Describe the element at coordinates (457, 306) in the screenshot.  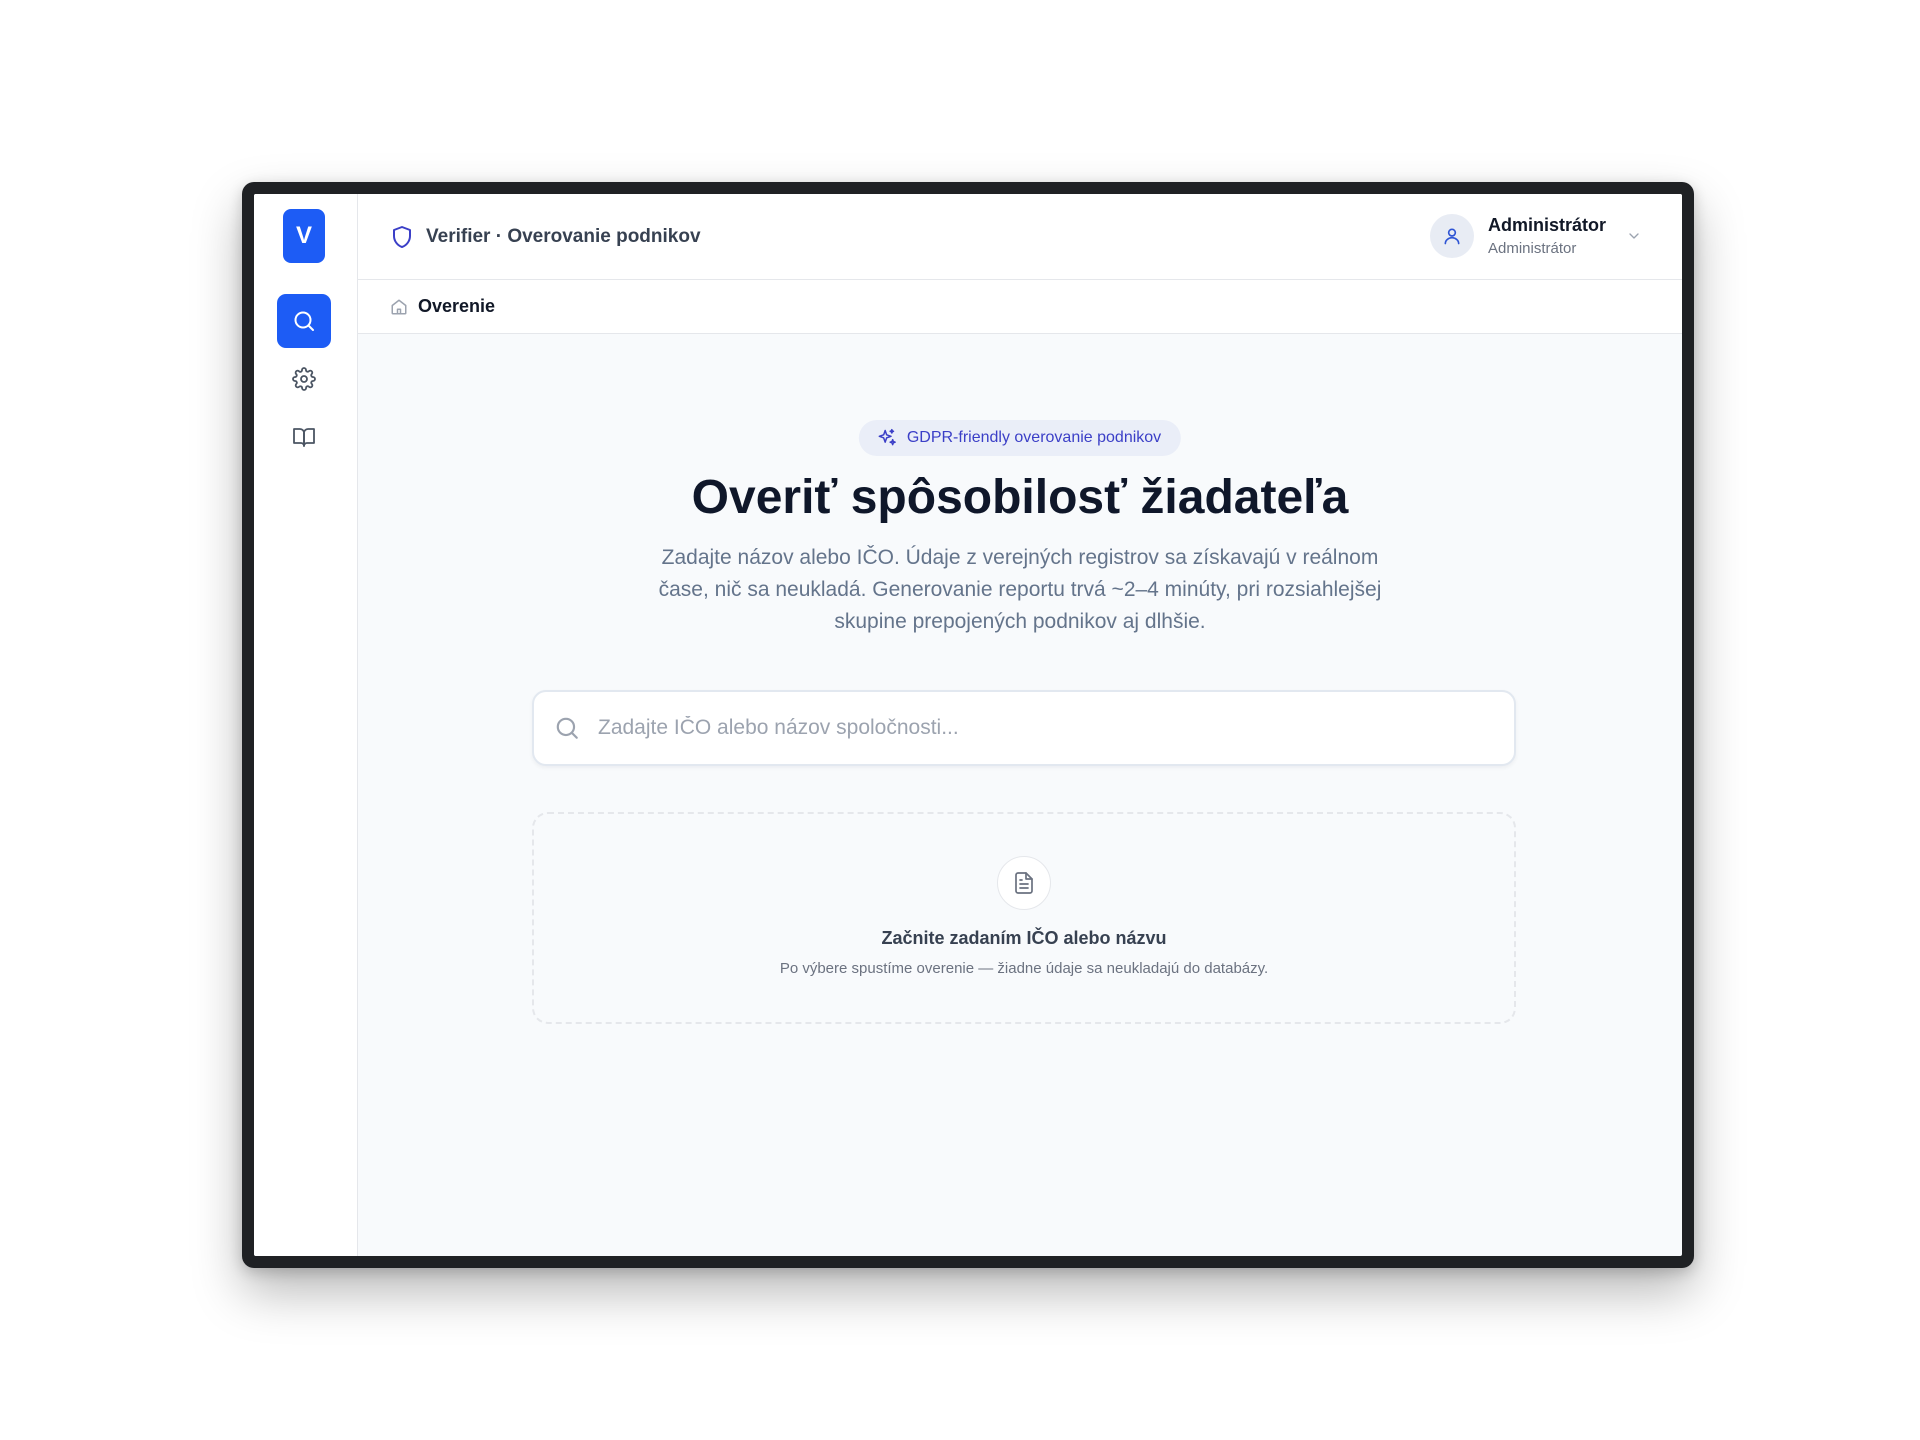
I see `breadcrumb-current: Overenie` at that location.